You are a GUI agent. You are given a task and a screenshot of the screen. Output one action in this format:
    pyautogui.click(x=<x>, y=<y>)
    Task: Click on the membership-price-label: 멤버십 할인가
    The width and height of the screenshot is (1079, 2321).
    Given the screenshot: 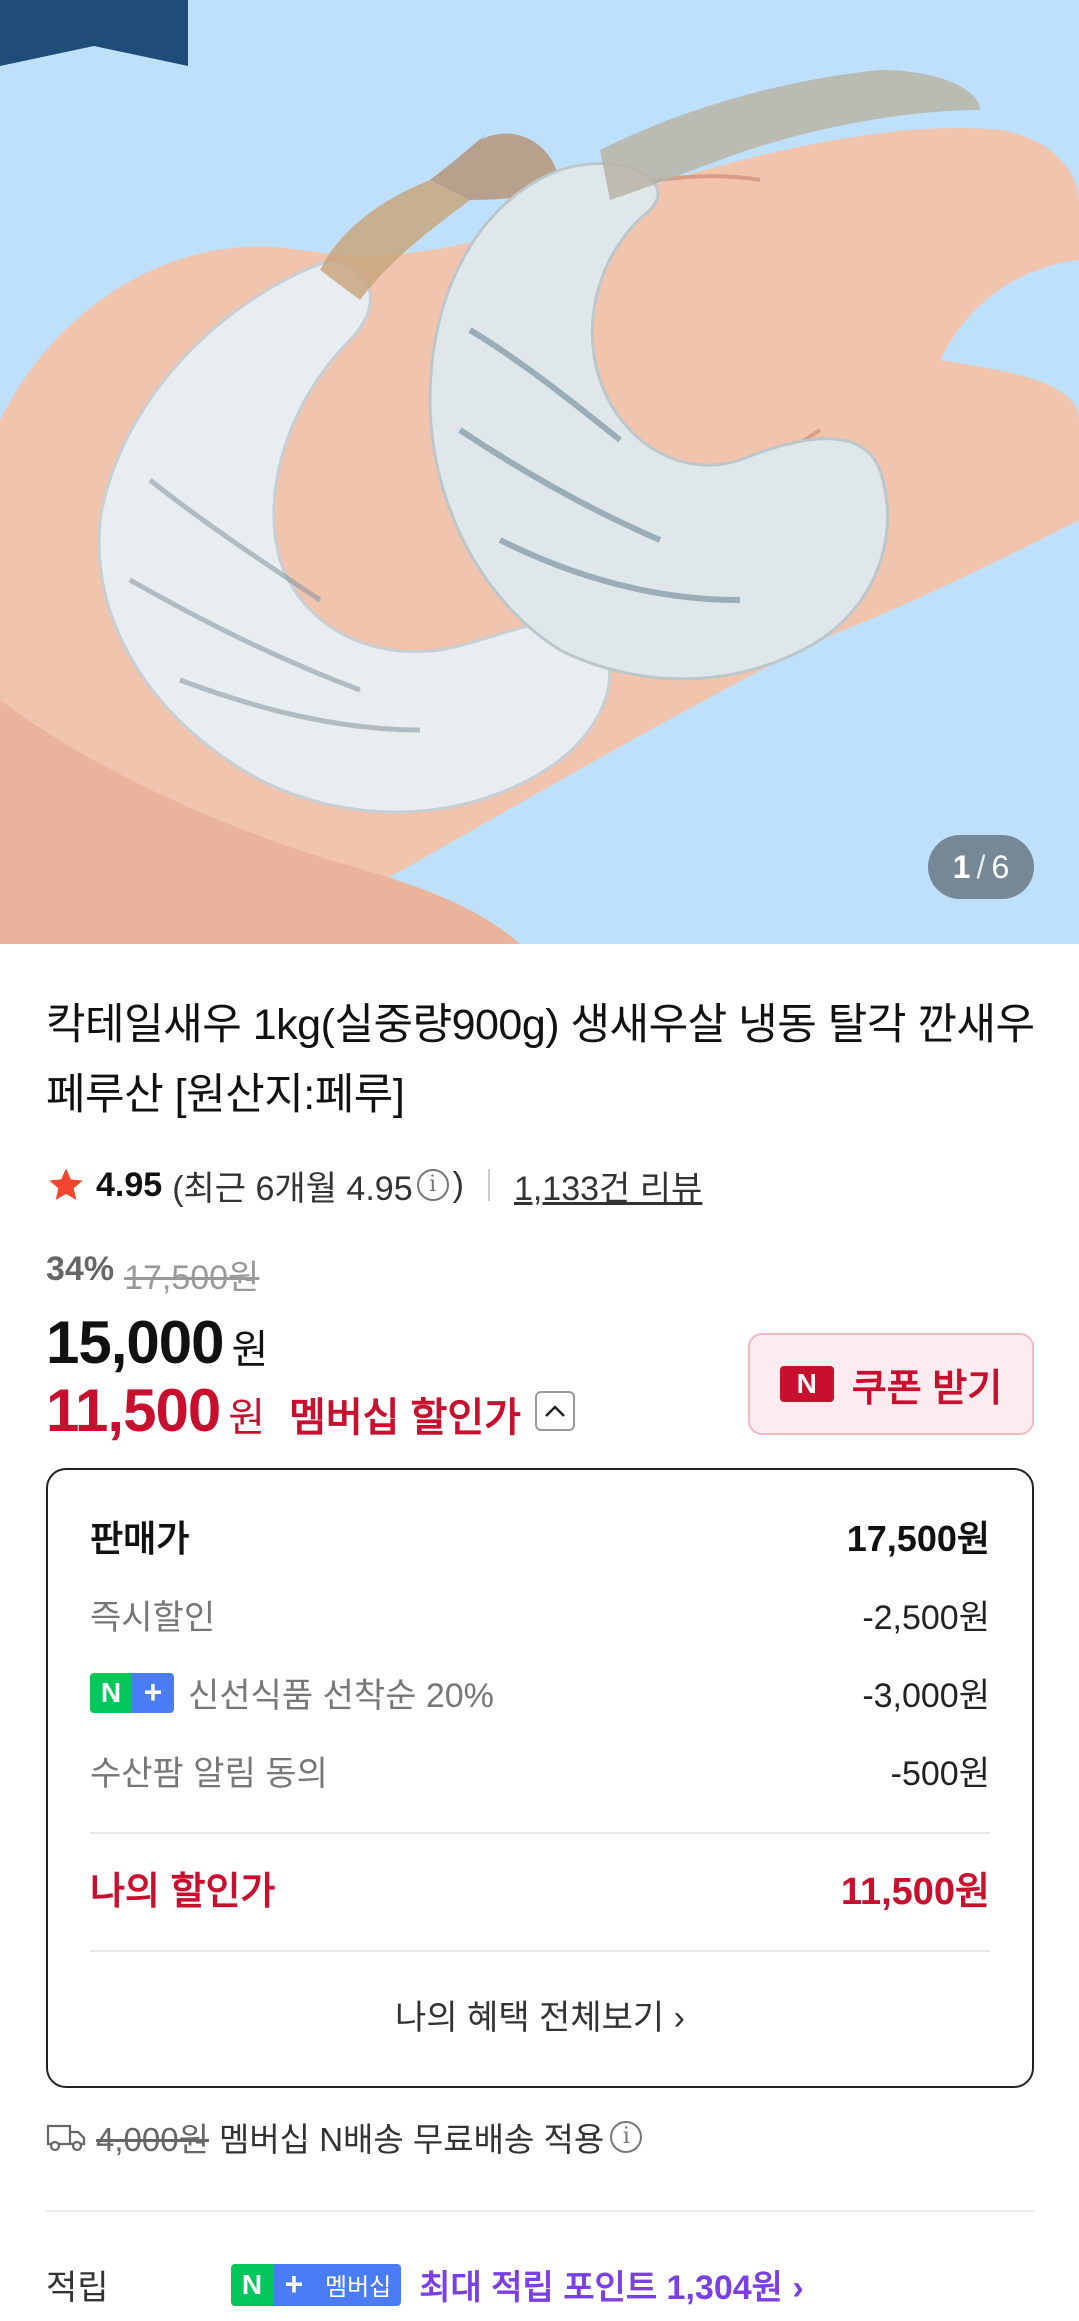 What is the action you would take?
    pyautogui.click(x=405, y=1418)
    